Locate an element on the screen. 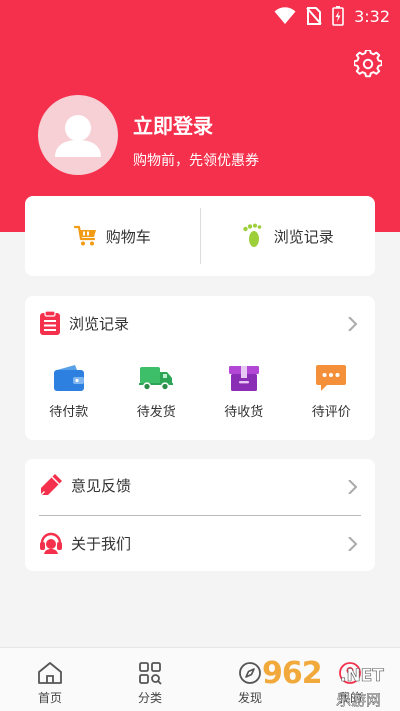  truck-icon is located at coordinates (156, 379).